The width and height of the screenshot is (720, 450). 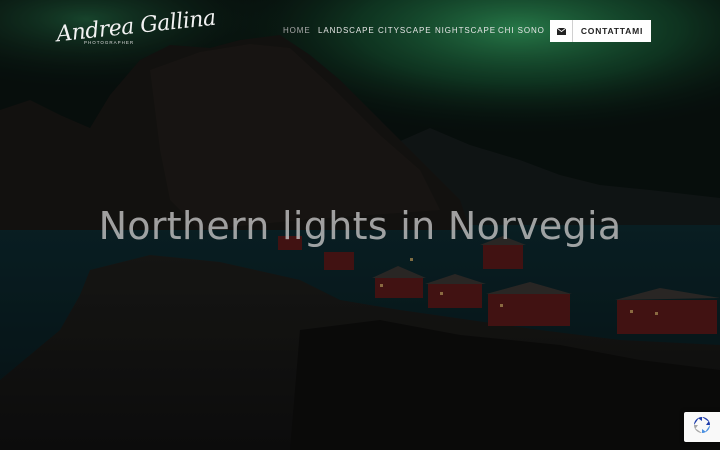 What do you see at coordinates (297, 30) in the screenshot?
I see `nav-home: HOME` at bounding box center [297, 30].